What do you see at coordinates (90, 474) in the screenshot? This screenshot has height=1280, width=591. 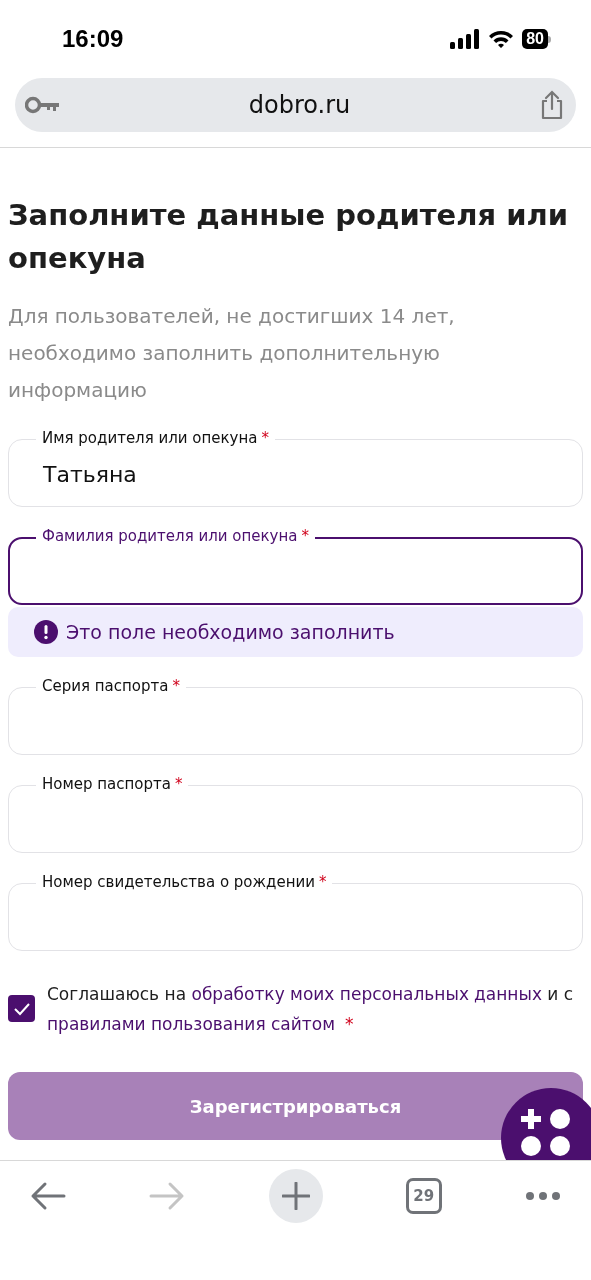 I see `field-value: Татьяна` at bounding box center [90, 474].